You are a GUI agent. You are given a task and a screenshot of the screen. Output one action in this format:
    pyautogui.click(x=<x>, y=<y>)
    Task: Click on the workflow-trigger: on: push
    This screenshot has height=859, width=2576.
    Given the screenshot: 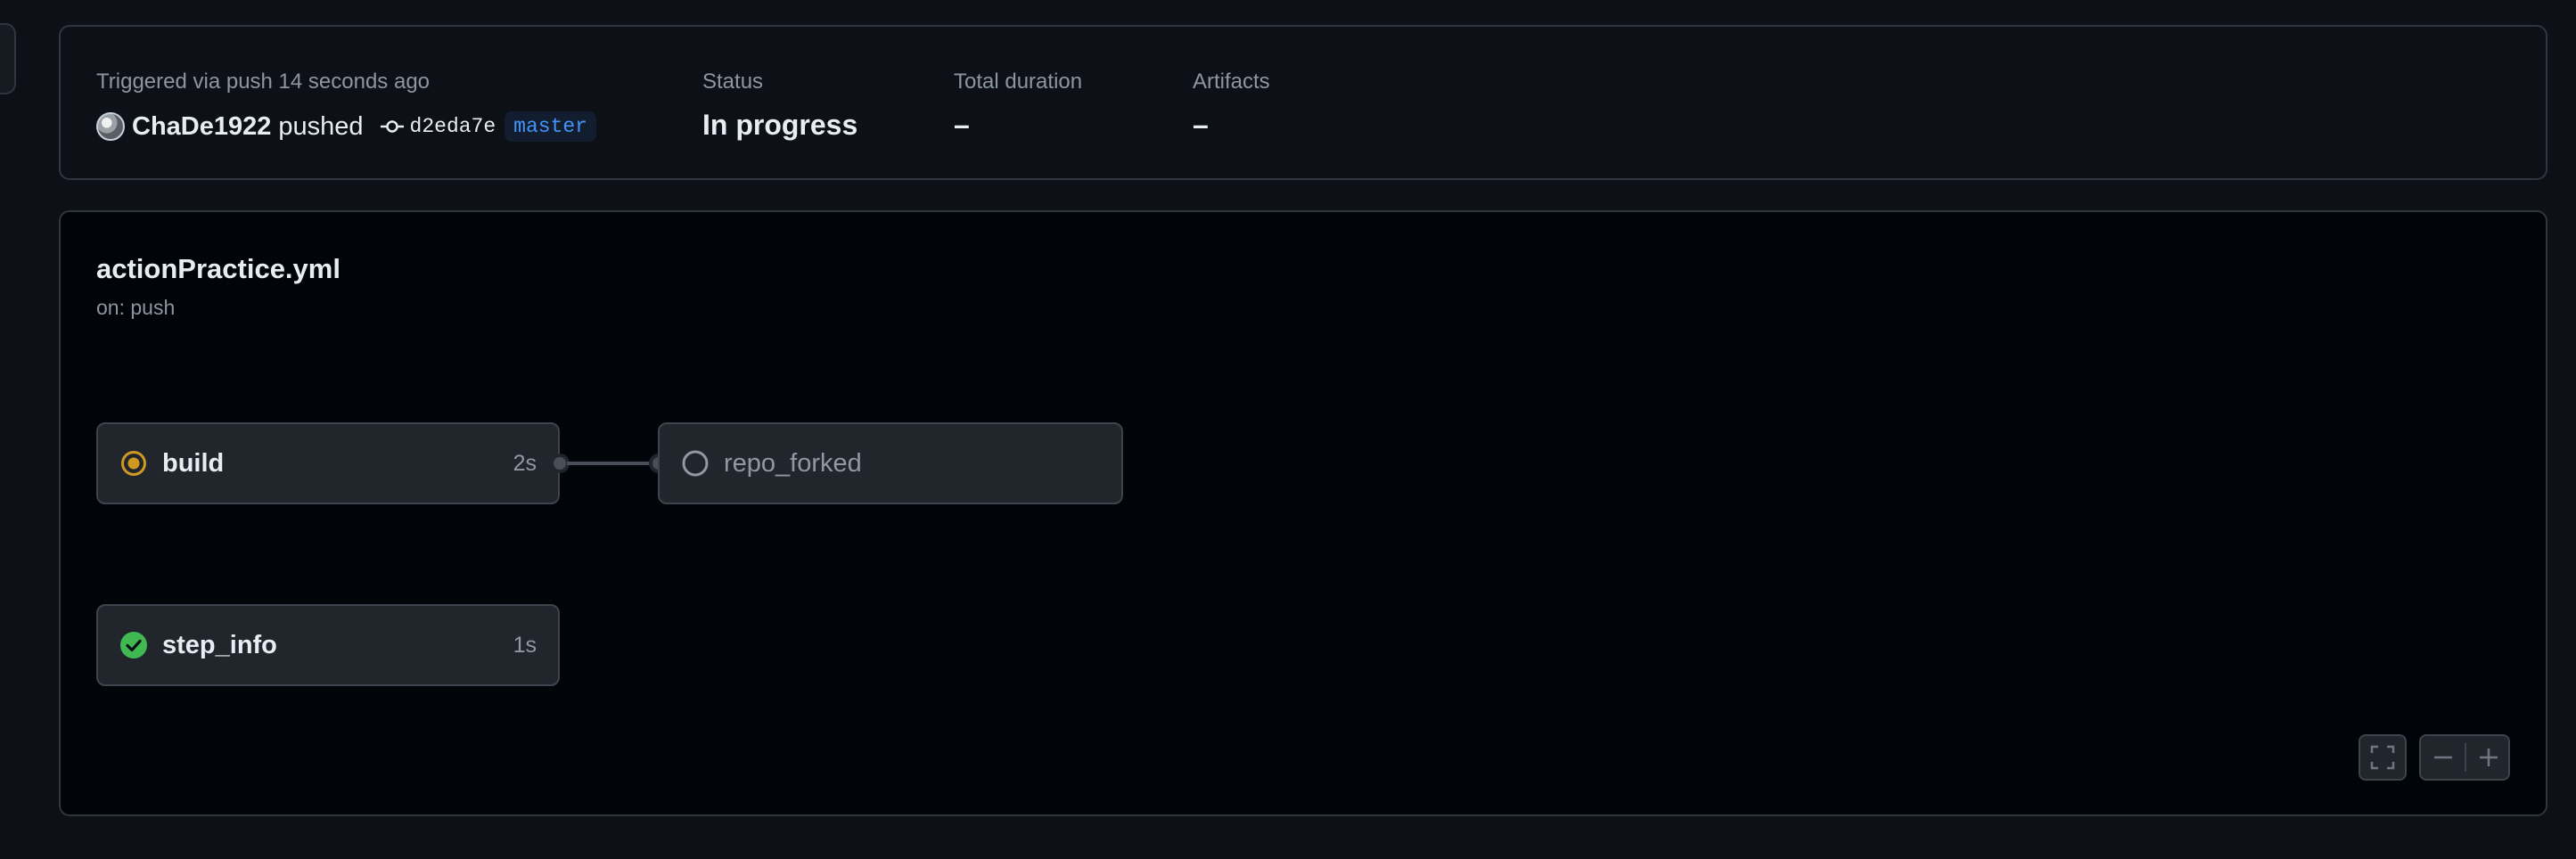 What is the action you would take?
    pyautogui.click(x=136, y=307)
    